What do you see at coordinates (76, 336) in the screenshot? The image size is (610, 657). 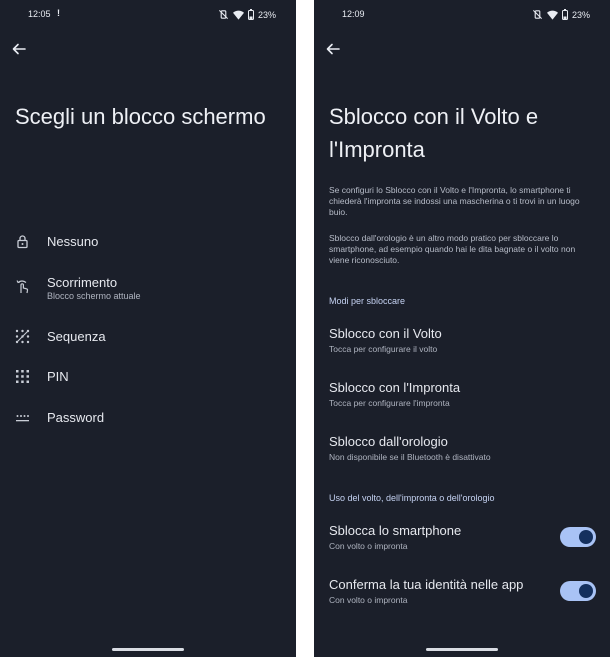 I see `option-pattern-label: Sequenza` at bounding box center [76, 336].